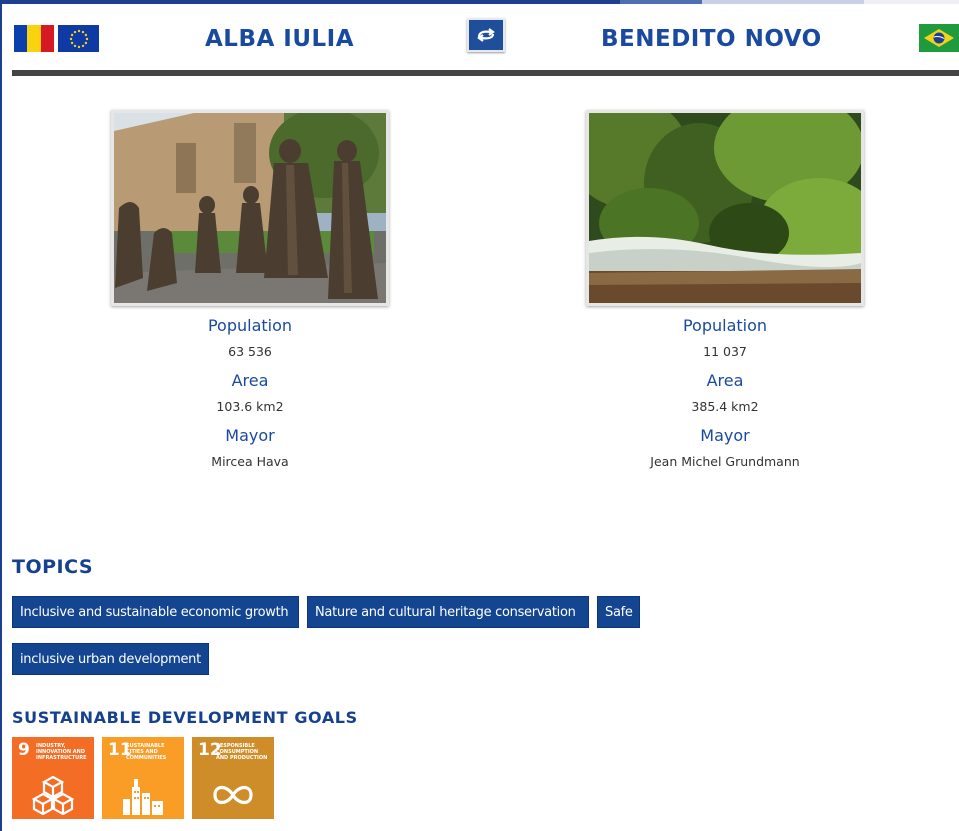 The height and width of the screenshot is (831, 959). I want to click on topics-heading: TOPICS, so click(53, 567).